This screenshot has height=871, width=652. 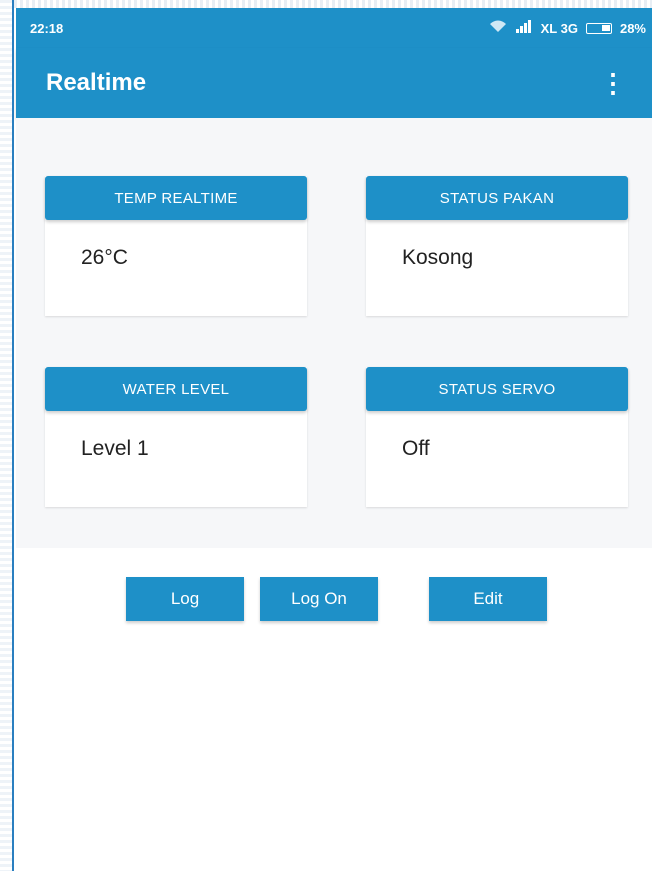 I want to click on card-value: 26°C, so click(x=104, y=257).